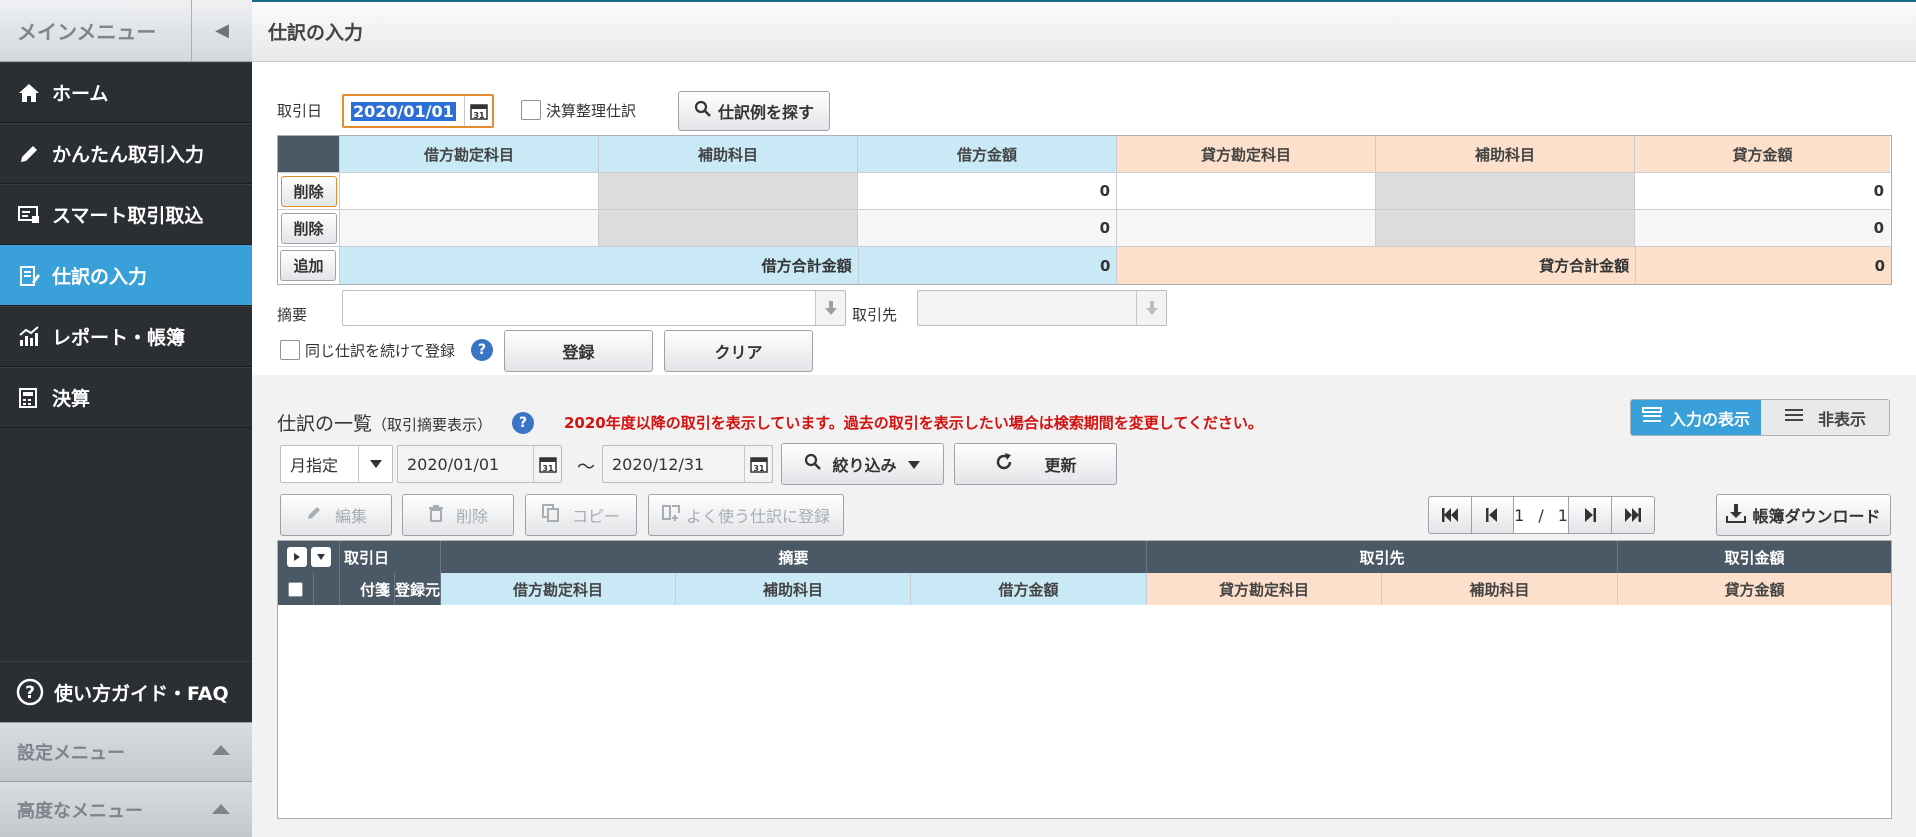  Describe the element at coordinates (1035, 464) in the screenshot. I see `refresh-button: 更新` at that location.